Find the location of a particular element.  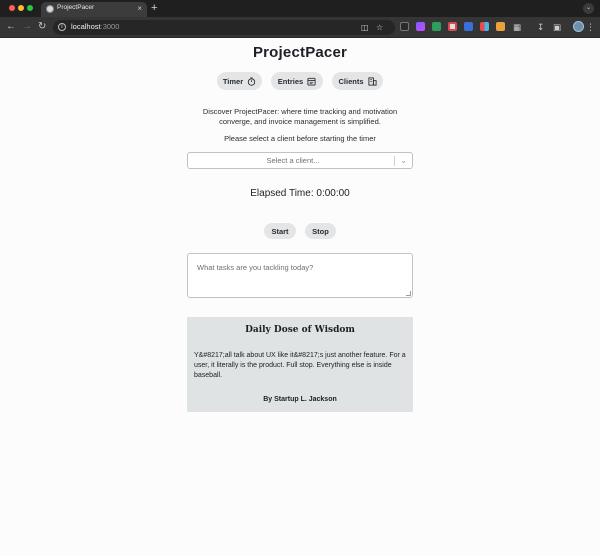

entries-icon is located at coordinates (311, 81).